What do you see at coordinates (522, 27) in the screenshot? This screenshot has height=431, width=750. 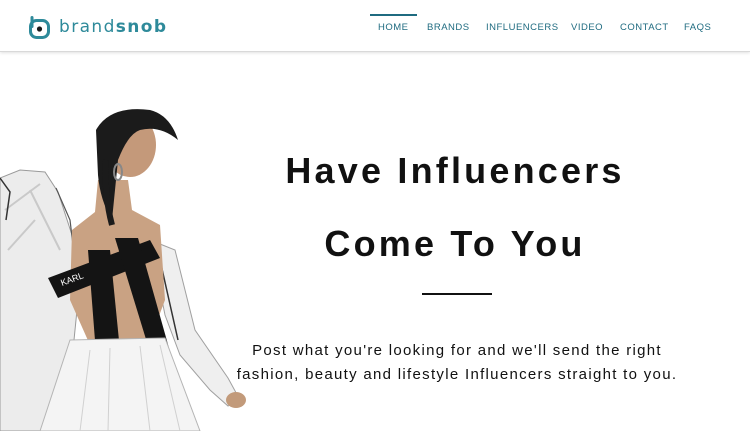 I see `nav-item-influencers: INFLUENCERS` at bounding box center [522, 27].